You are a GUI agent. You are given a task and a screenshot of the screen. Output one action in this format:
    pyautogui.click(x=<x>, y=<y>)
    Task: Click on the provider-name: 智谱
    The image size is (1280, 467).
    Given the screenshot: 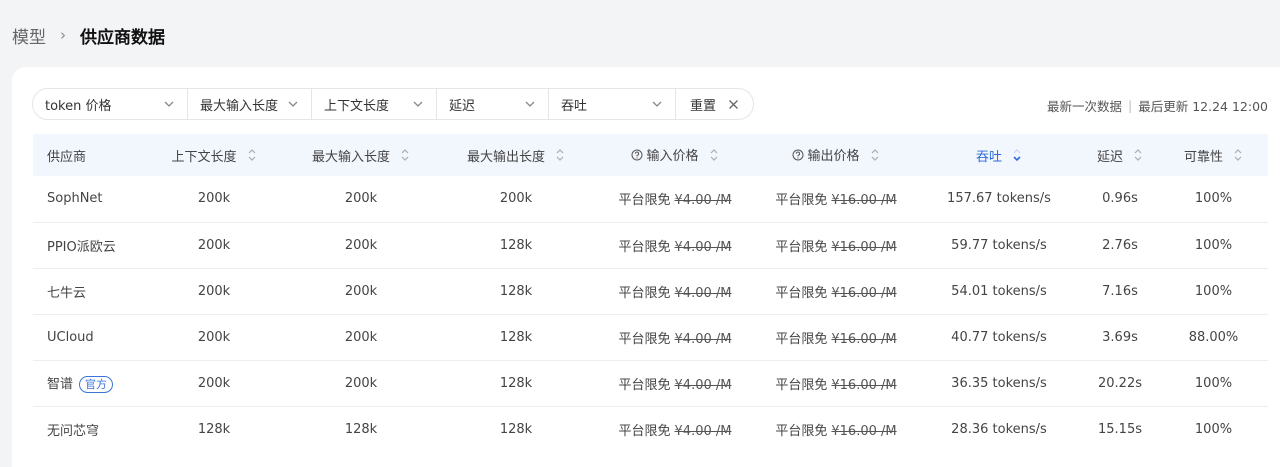 What is the action you would take?
    pyautogui.click(x=60, y=384)
    